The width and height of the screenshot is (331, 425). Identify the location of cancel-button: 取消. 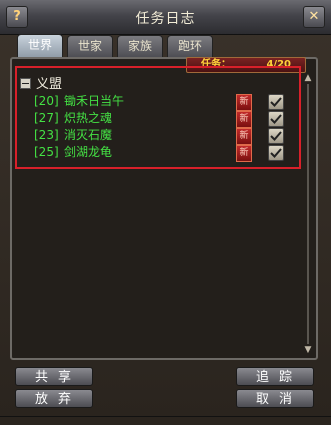
(275, 398).